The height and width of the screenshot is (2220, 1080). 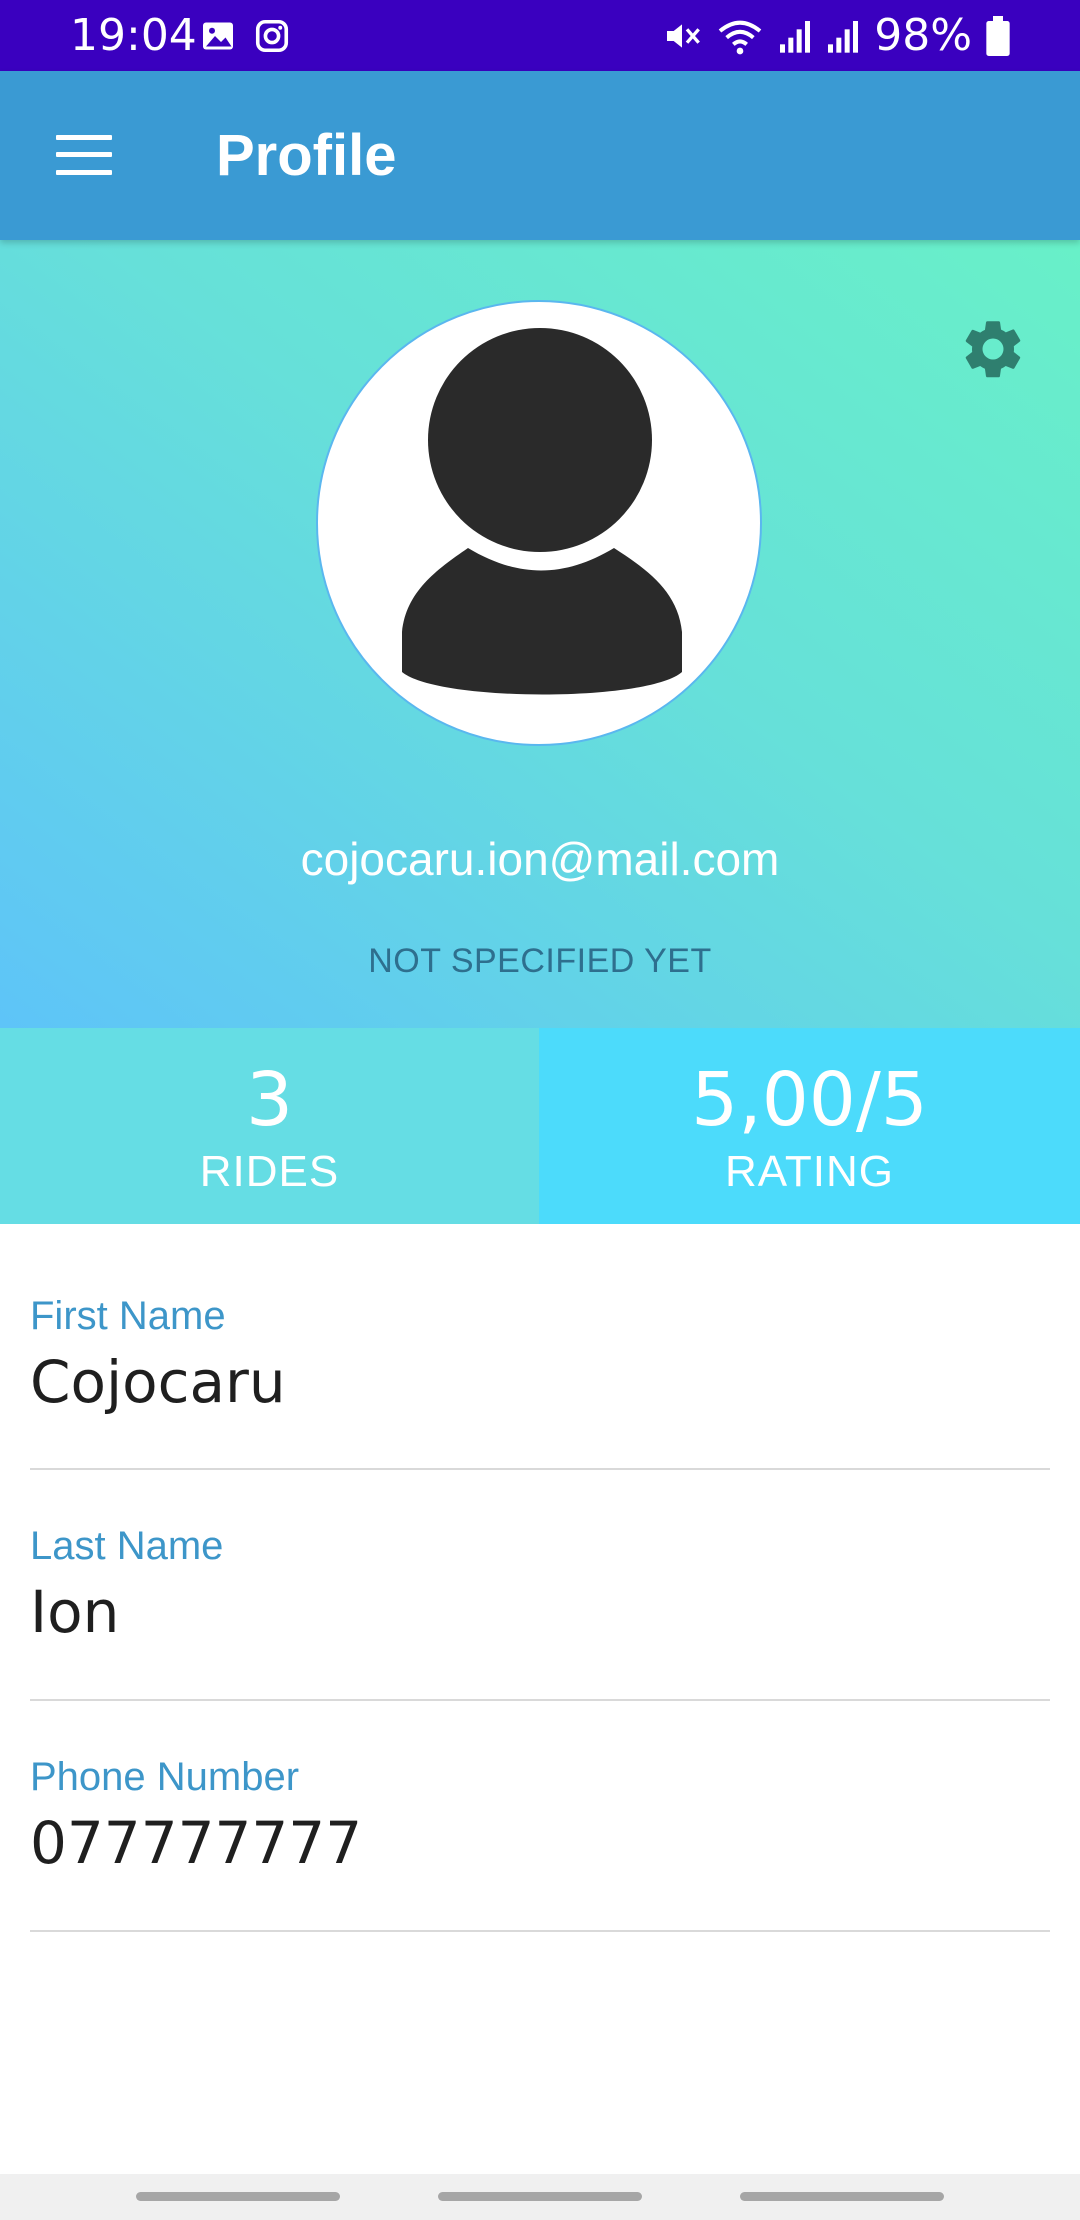 I want to click on nav-back-button, so click(x=842, y=2196).